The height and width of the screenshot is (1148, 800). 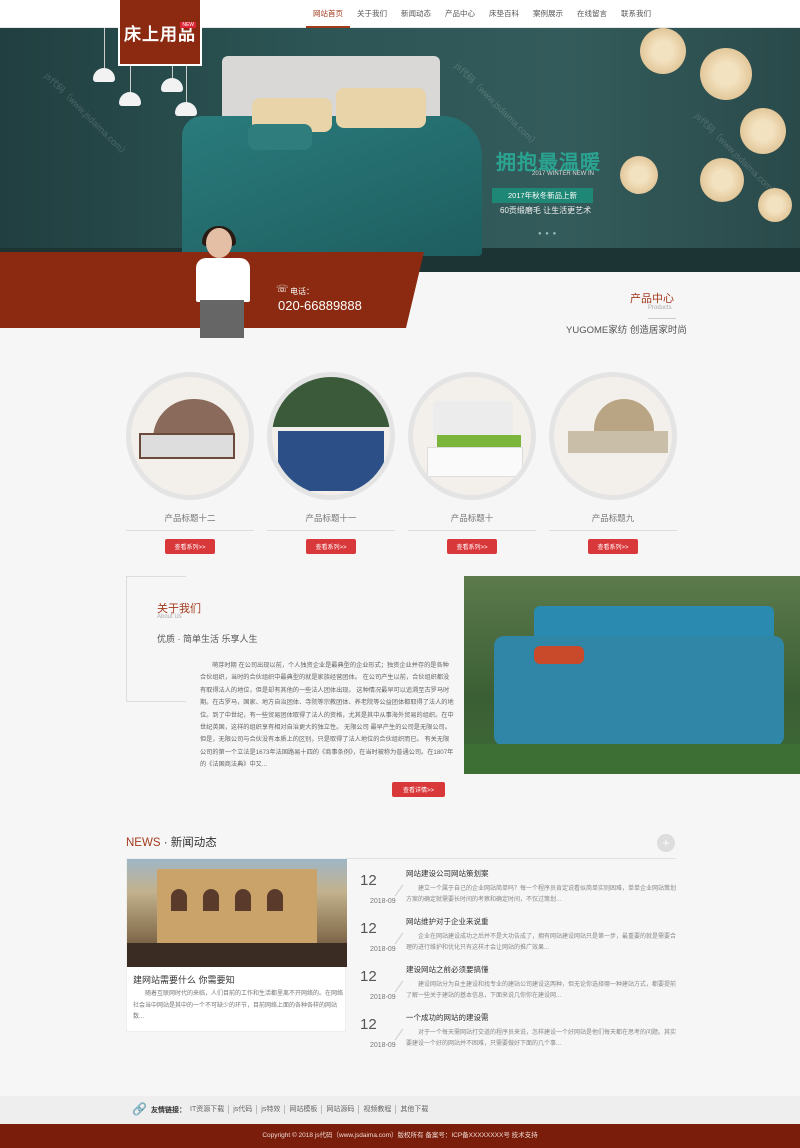 What do you see at coordinates (207, 639) in the screenshot?
I see `about-slogan: 优质 · 简单生活 乐享人生` at bounding box center [207, 639].